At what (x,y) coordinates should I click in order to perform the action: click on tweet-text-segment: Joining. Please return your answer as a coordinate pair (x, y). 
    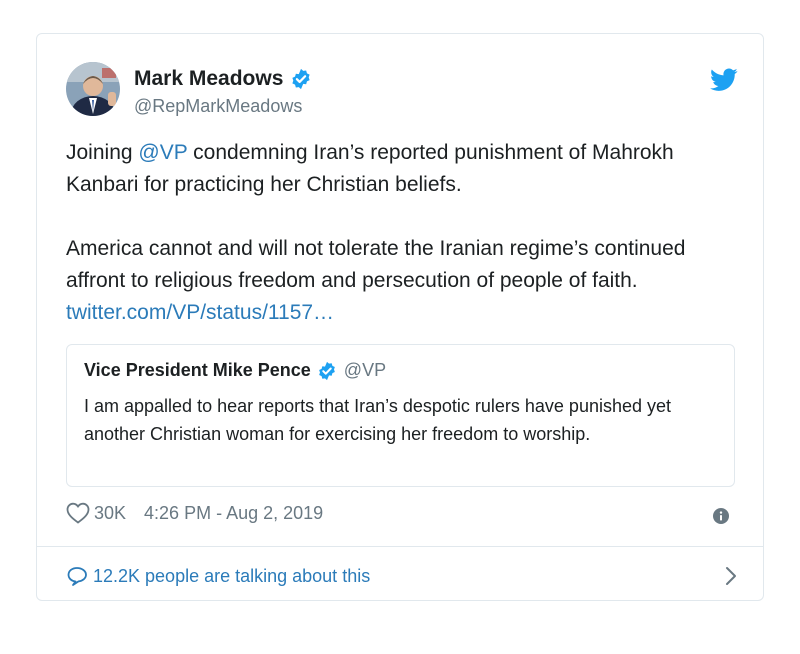
    Looking at the image, I should click on (102, 152).